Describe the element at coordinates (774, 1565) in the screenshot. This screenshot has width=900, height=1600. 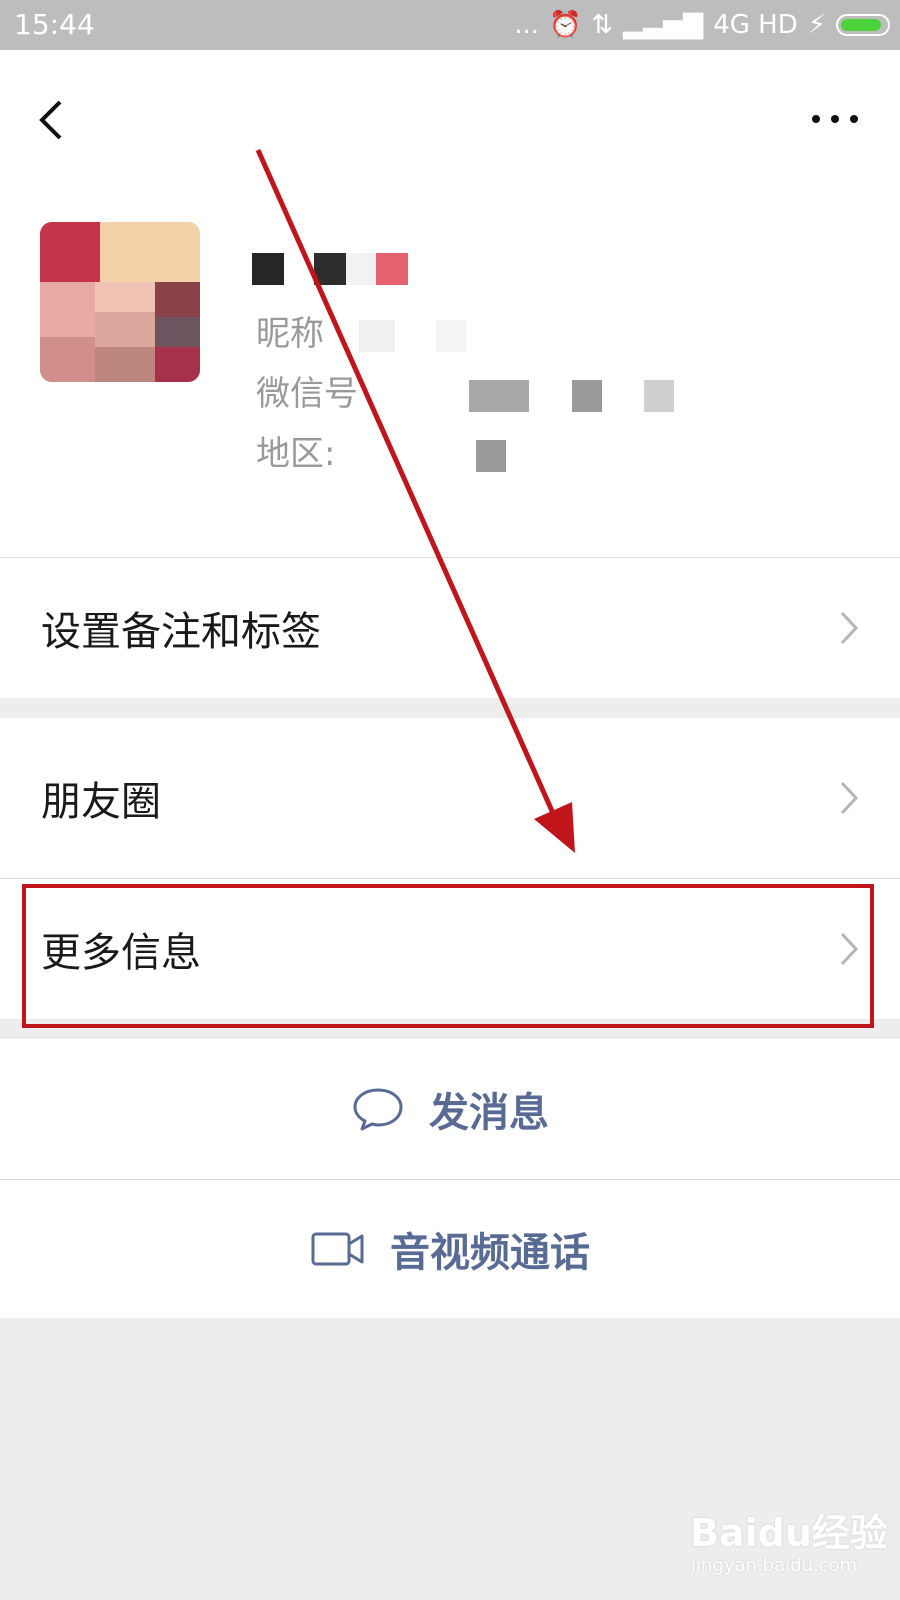
I see `watermark-url: jingyan.baidu.com` at that location.